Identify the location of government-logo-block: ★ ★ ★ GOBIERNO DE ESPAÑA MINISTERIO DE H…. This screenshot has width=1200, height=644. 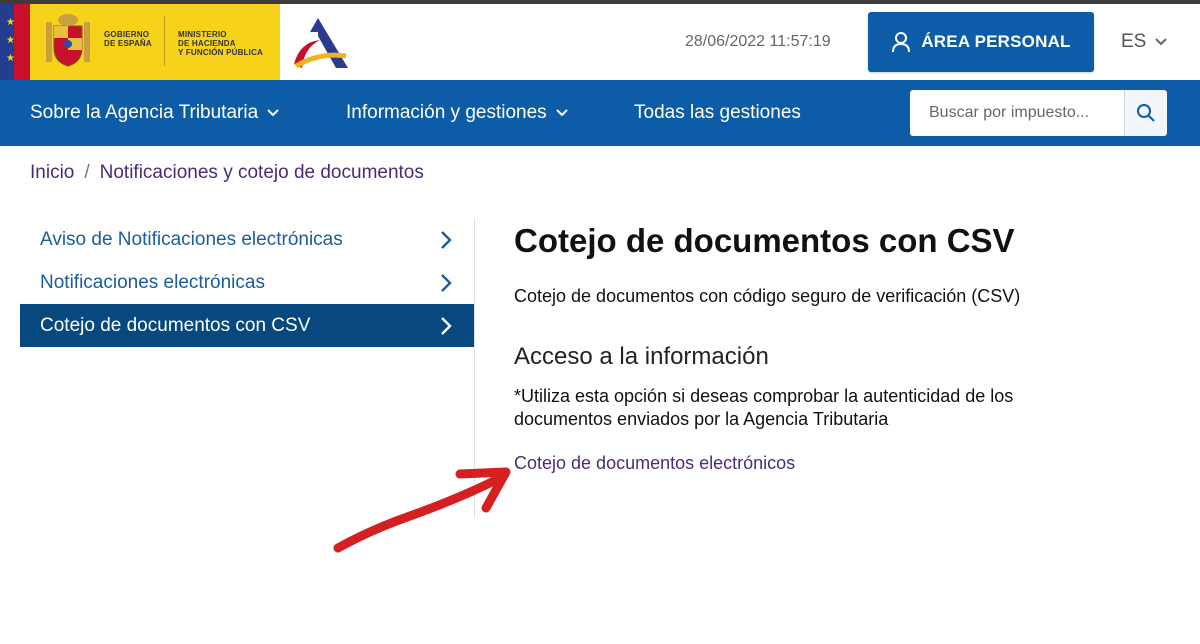
(140, 42).